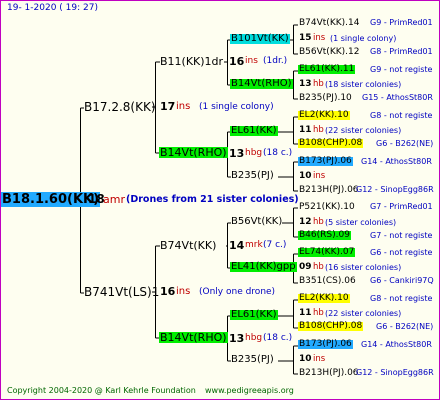  What do you see at coordinates (319, 359) in the screenshot?
I see `gen4-abbr-23: ins` at bounding box center [319, 359].